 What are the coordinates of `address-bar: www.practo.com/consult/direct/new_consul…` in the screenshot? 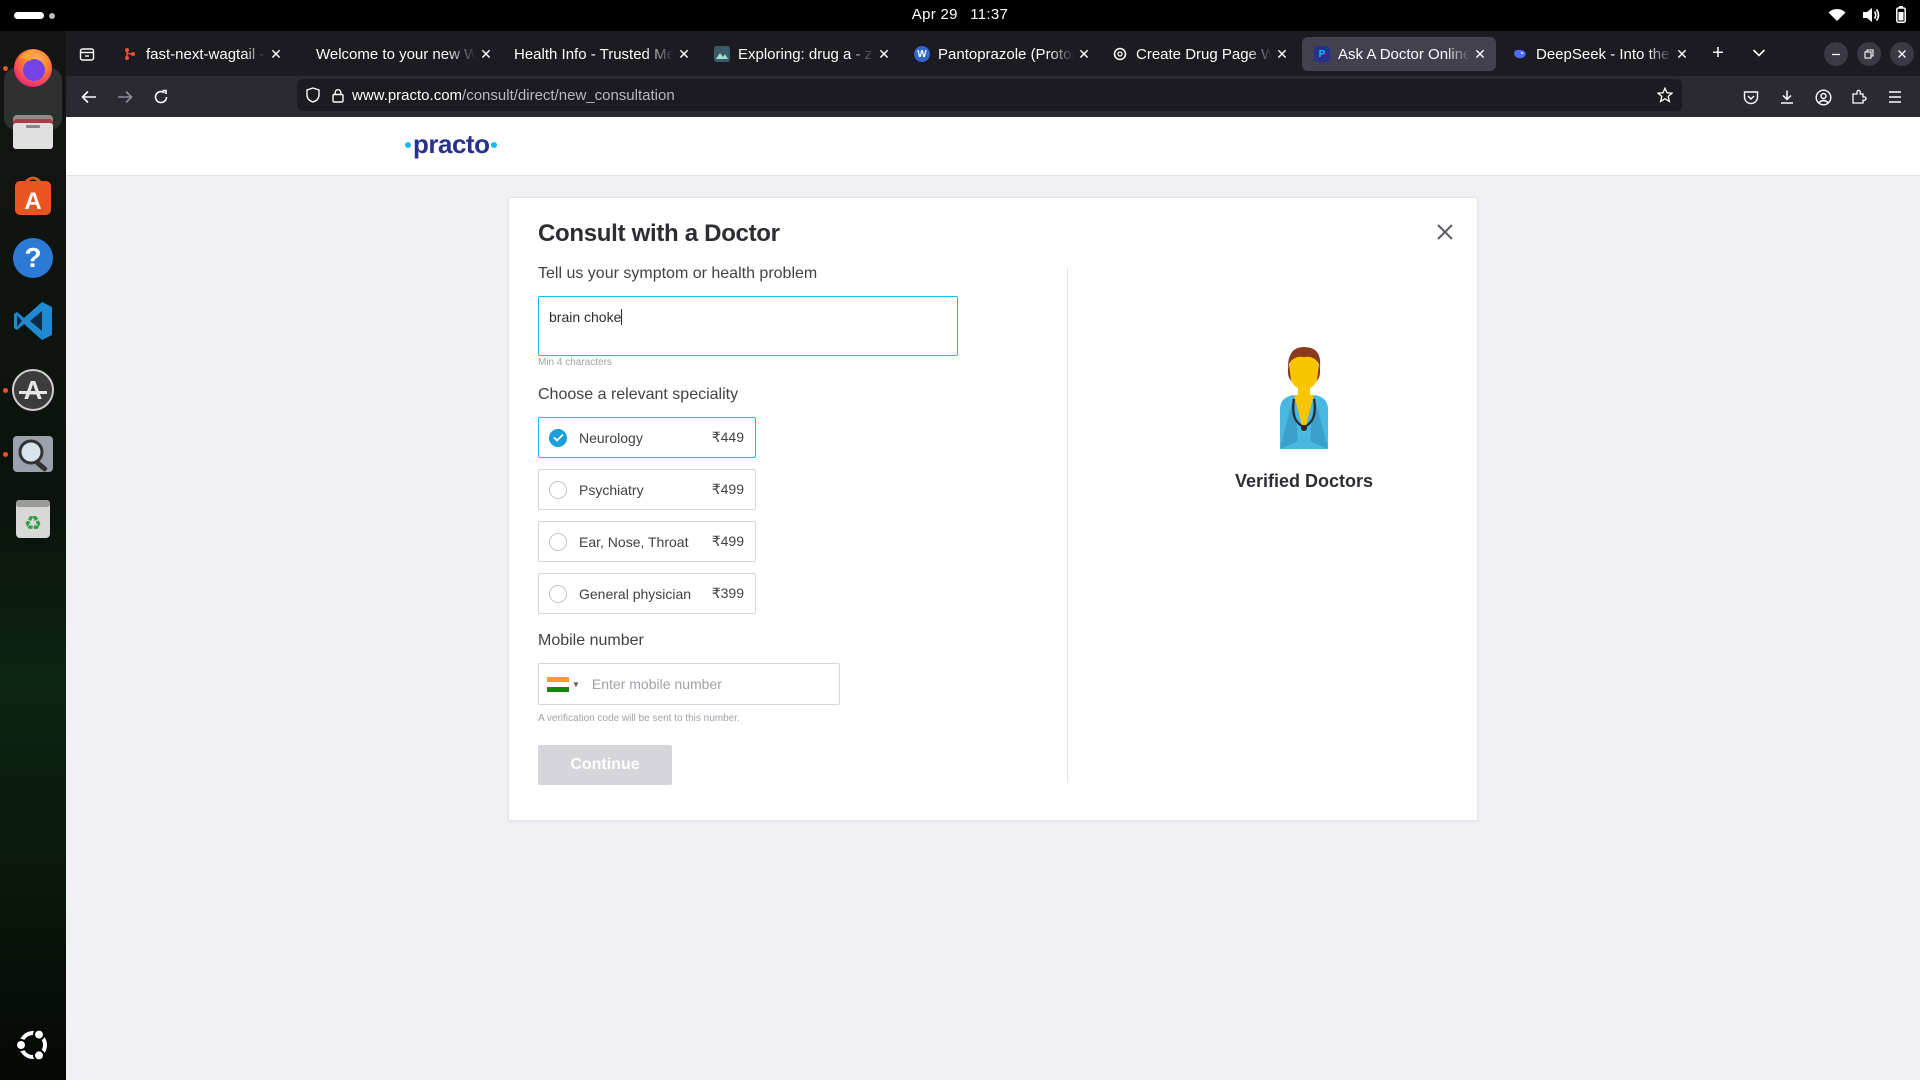 It's located at (989, 95).